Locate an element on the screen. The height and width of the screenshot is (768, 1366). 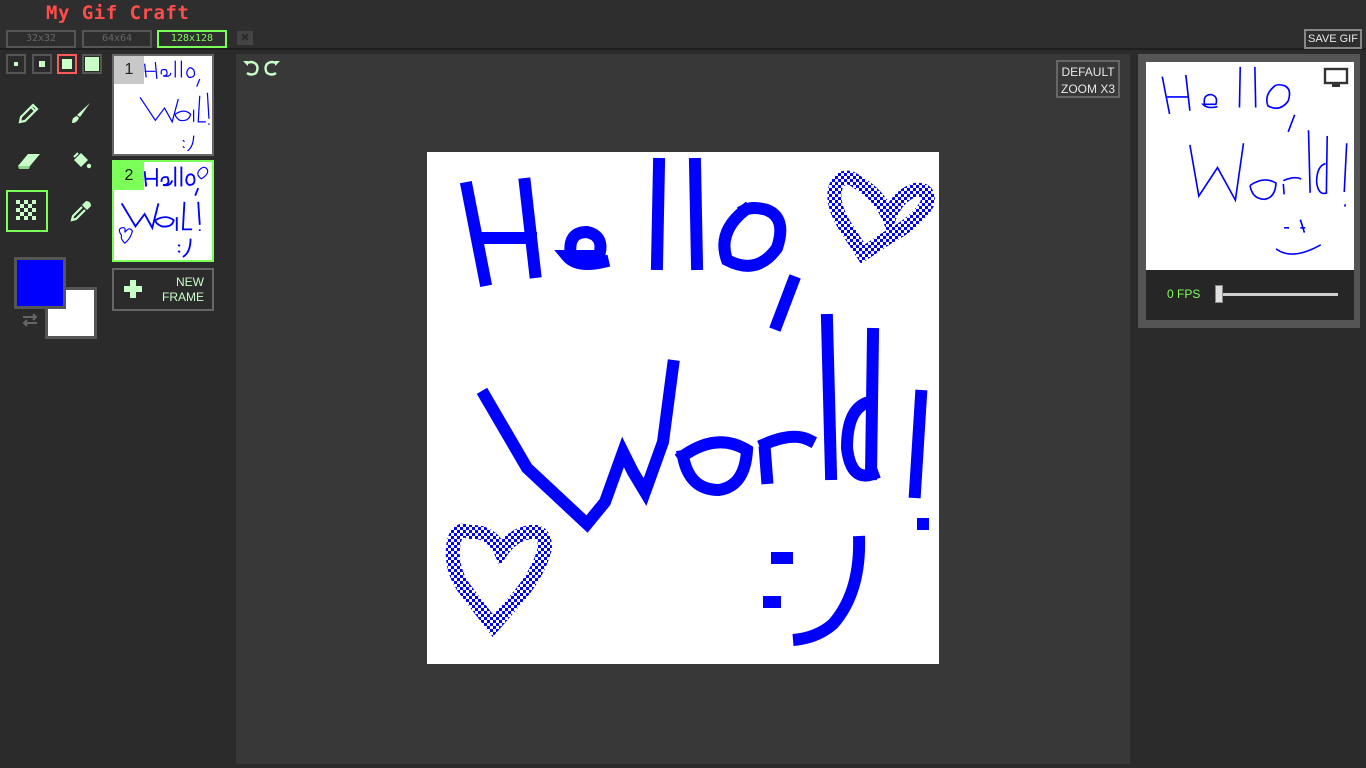
swap-colors-icon is located at coordinates (30, 320).